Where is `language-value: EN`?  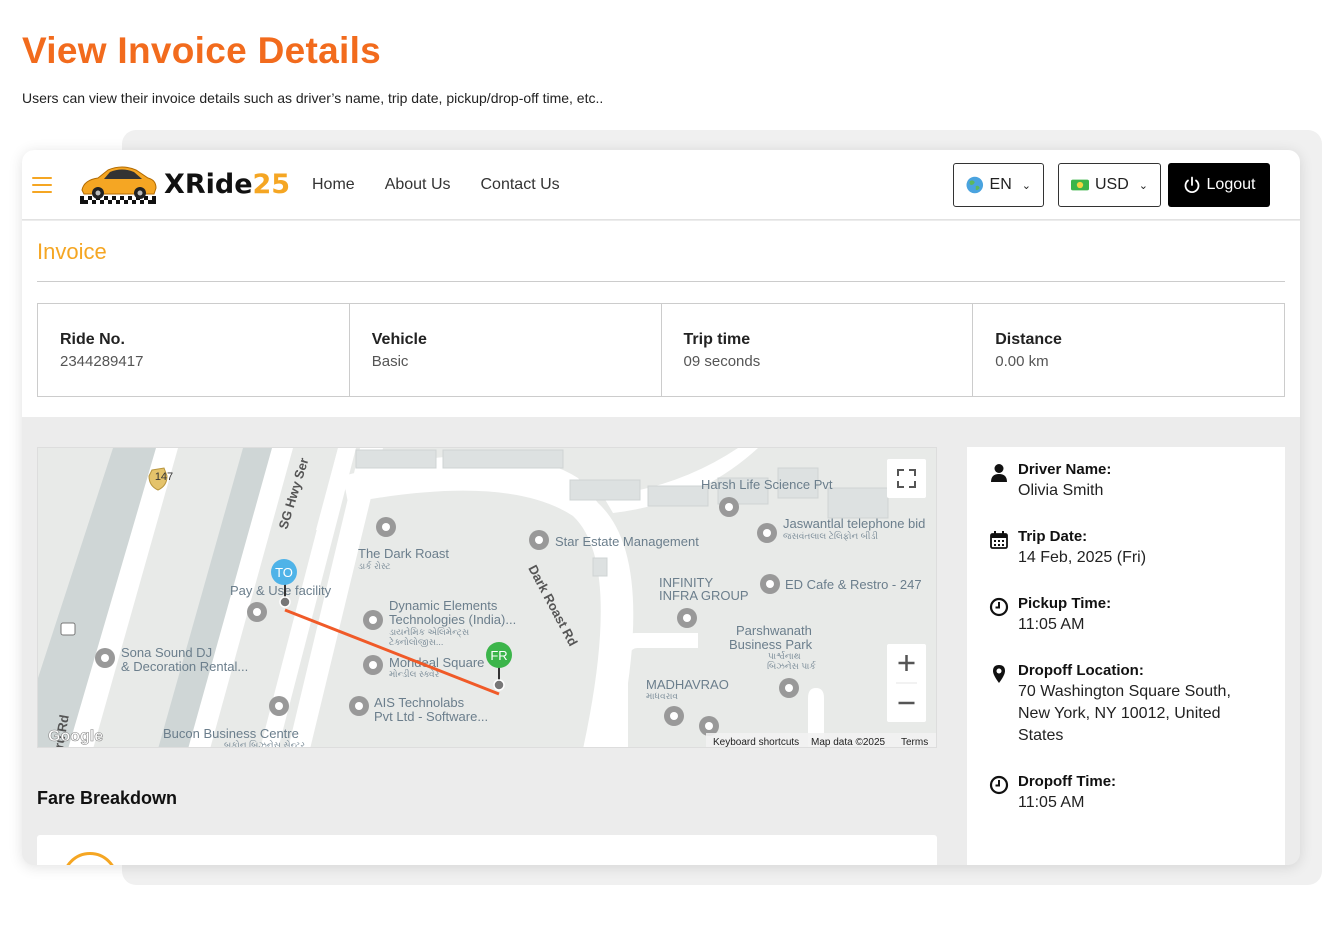 language-value: EN is located at coordinates (1000, 184).